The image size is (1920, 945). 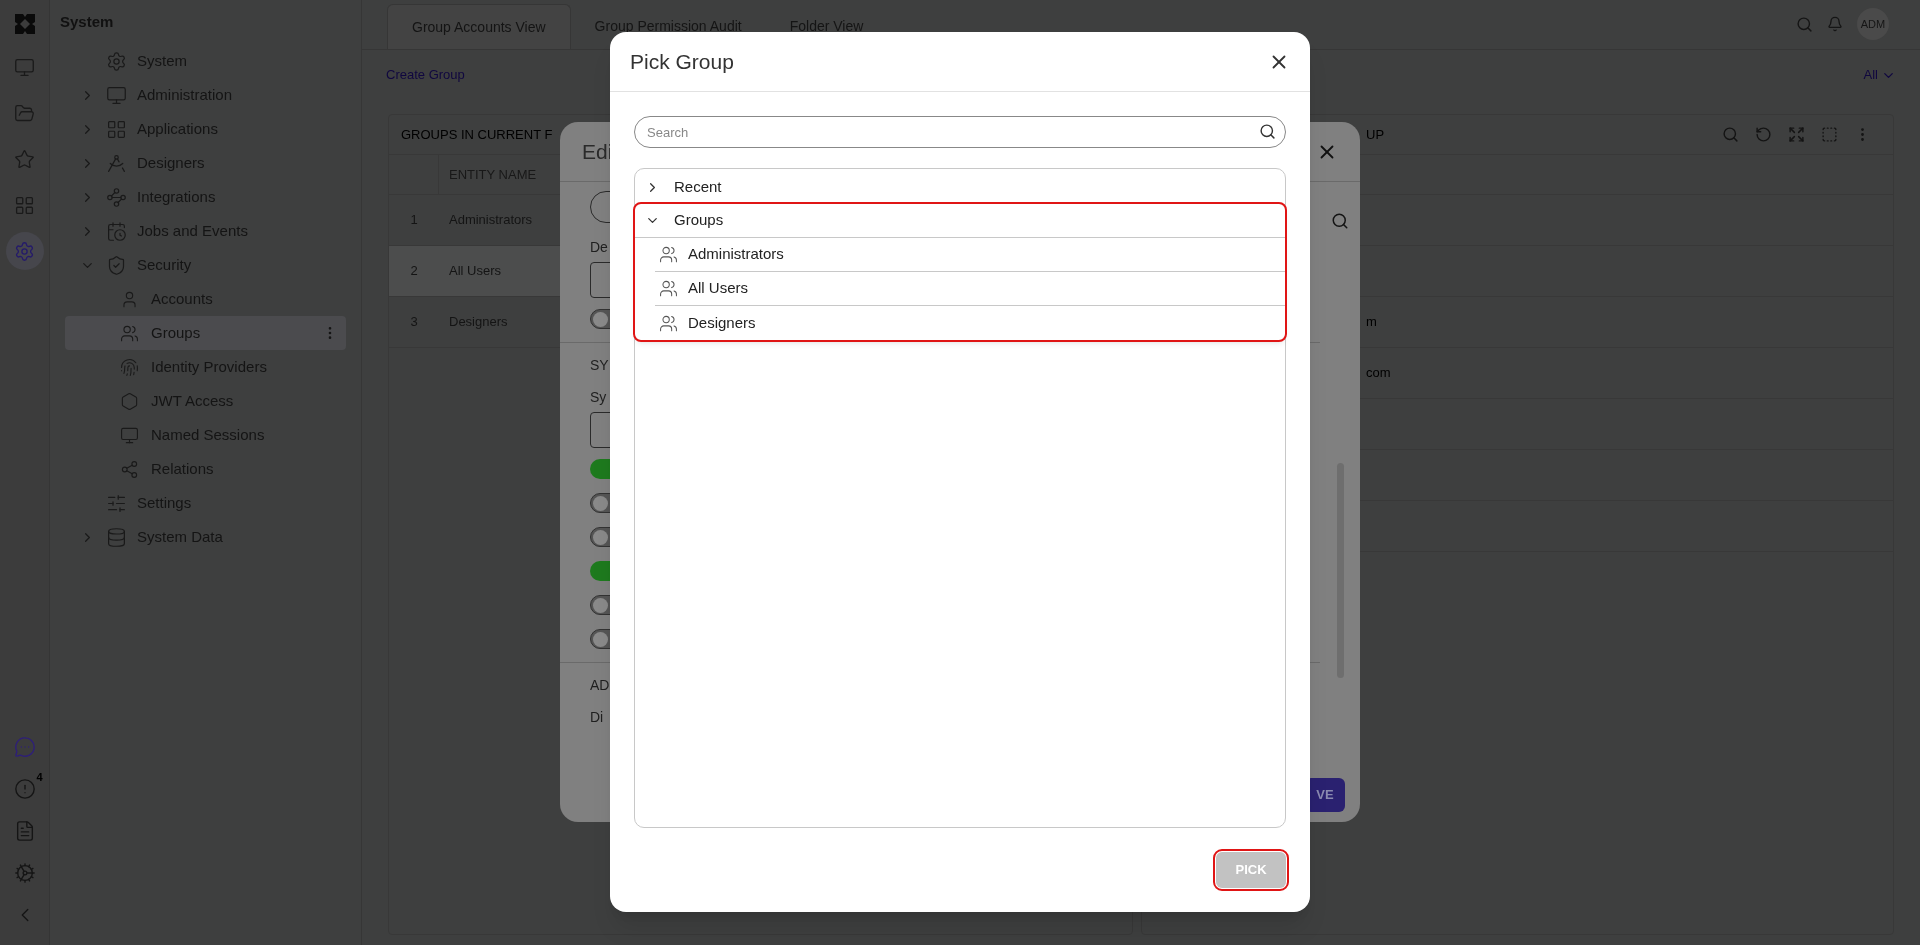 I want to click on select-icon, so click(x=1829, y=134).